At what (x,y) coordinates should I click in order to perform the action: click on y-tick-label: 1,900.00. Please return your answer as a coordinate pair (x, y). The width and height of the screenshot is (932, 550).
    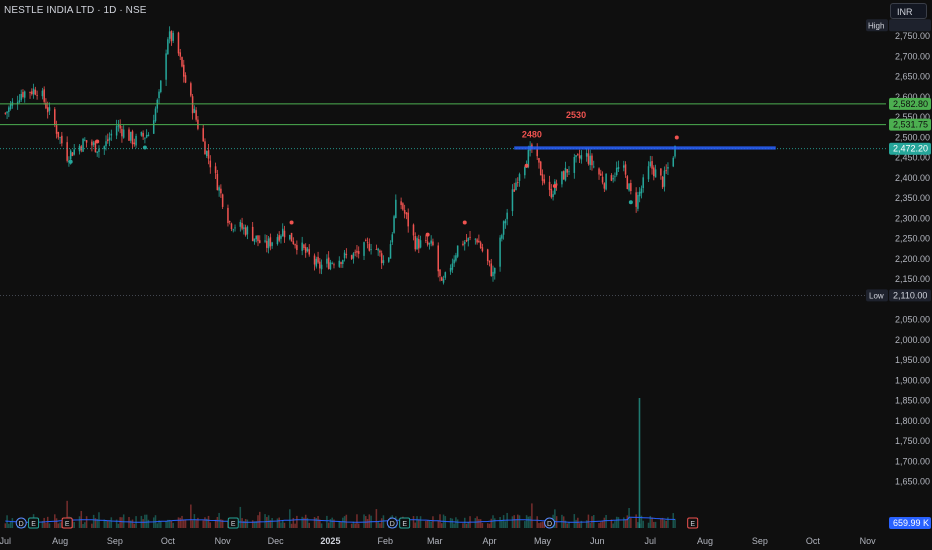
    Looking at the image, I should click on (912, 380).